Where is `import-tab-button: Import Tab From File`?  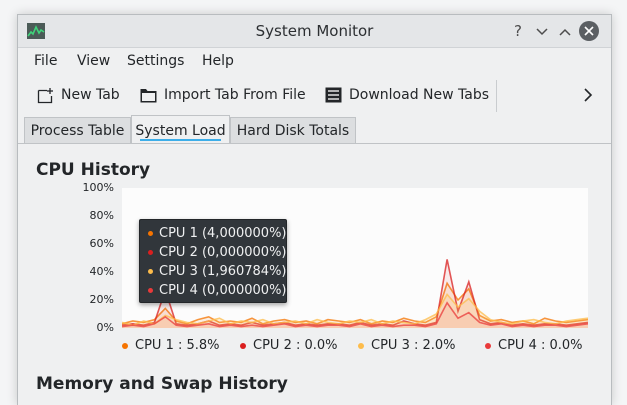 import-tab-button: Import Tab From File is located at coordinates (223, 95).